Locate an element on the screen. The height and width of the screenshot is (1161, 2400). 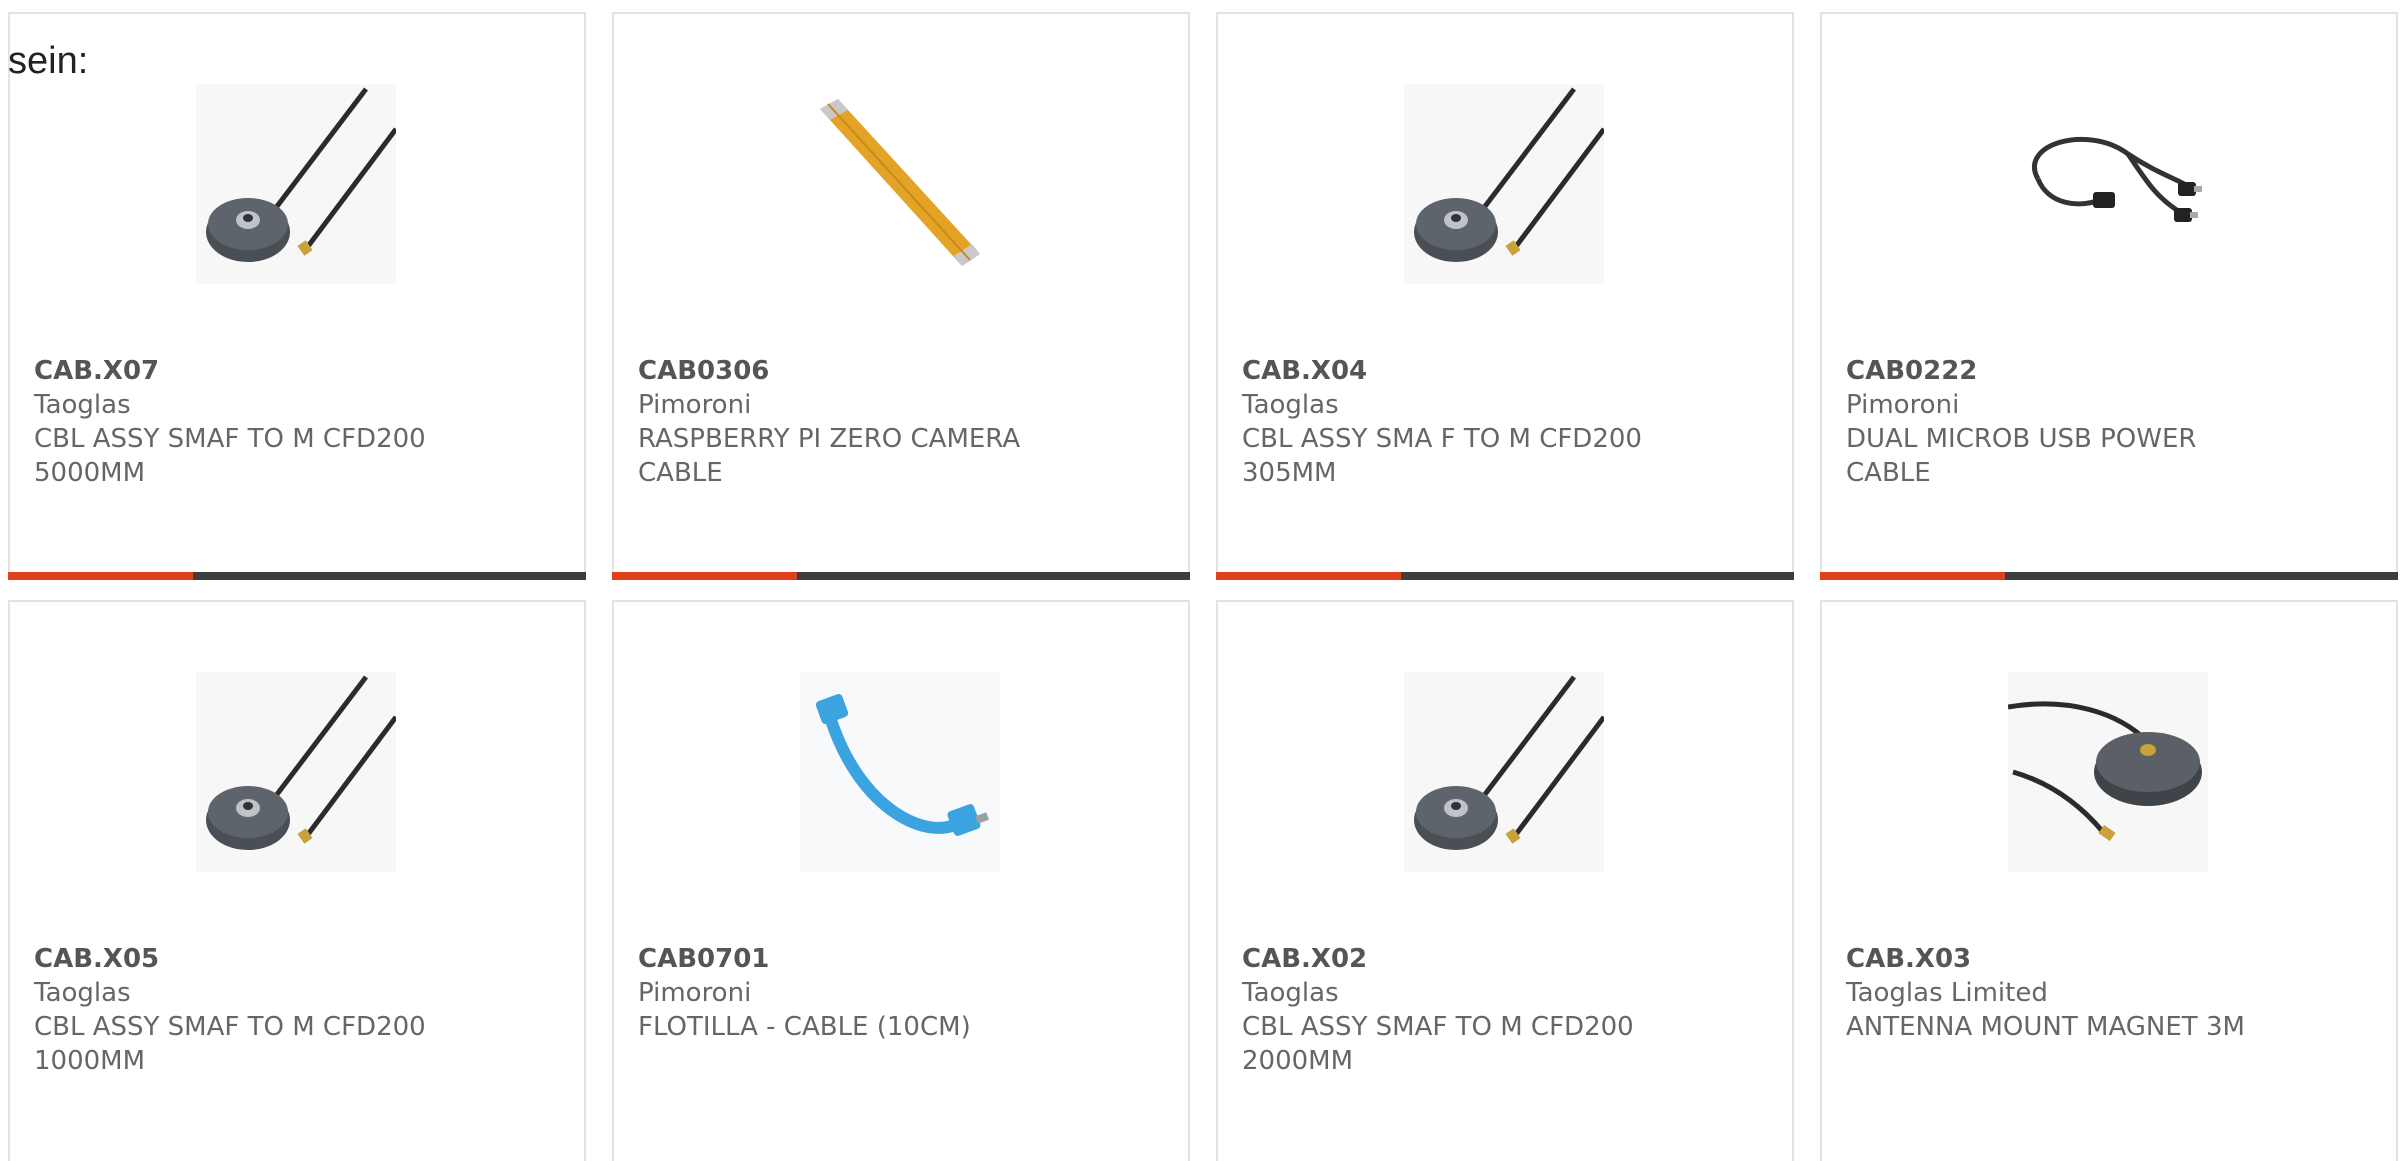
part-number: CAB.X05 is located at coordinates (249, 959).